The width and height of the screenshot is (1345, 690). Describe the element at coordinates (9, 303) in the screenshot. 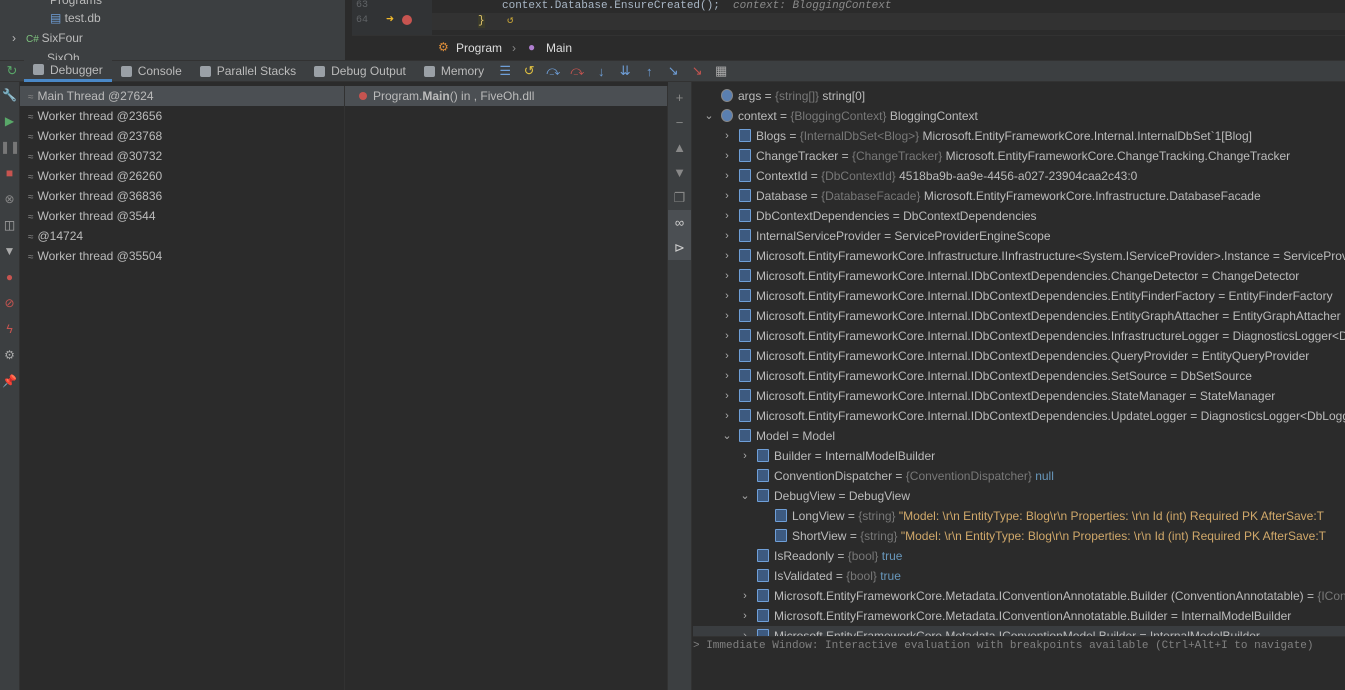

I see `mute-breakpoints-icon: ⊘` at that location.